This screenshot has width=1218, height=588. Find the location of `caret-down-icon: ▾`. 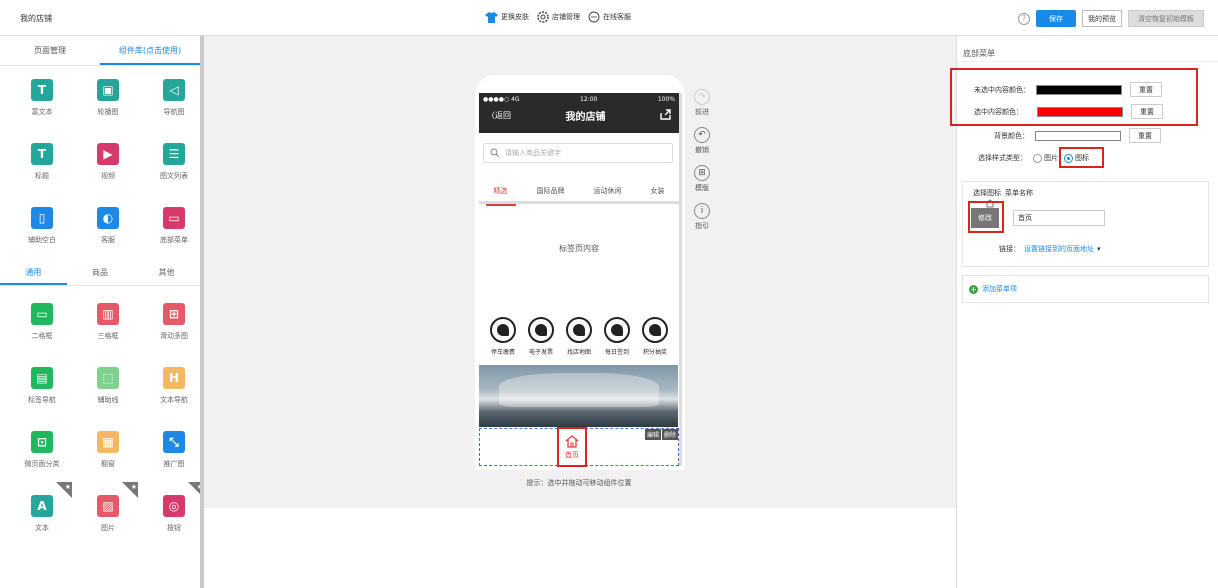

caret-down-icon: ▾ is located at coordinates (1099, 249).